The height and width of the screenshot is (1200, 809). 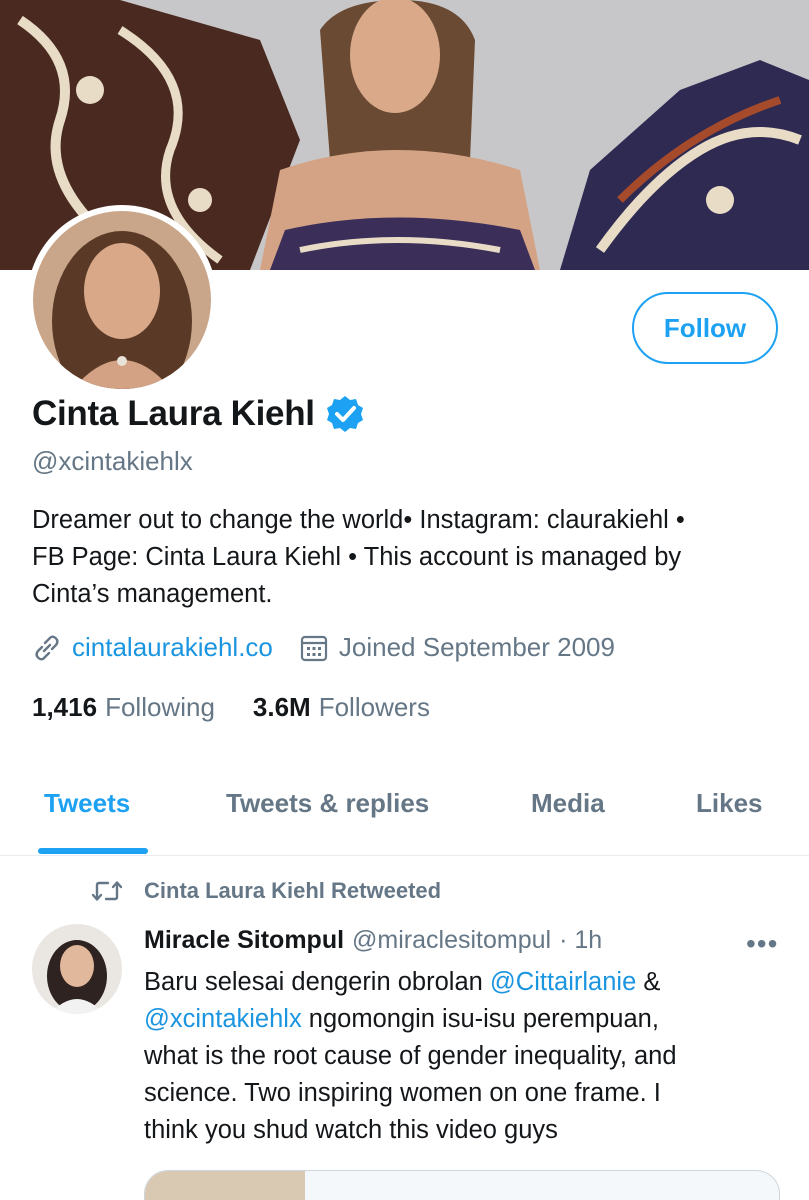 What do you see at coordinates (292, 891) in the screenshot?
I see `retweet-note: Cinta Laura Kiehl Retweeted` at bounding box center [292, 891].